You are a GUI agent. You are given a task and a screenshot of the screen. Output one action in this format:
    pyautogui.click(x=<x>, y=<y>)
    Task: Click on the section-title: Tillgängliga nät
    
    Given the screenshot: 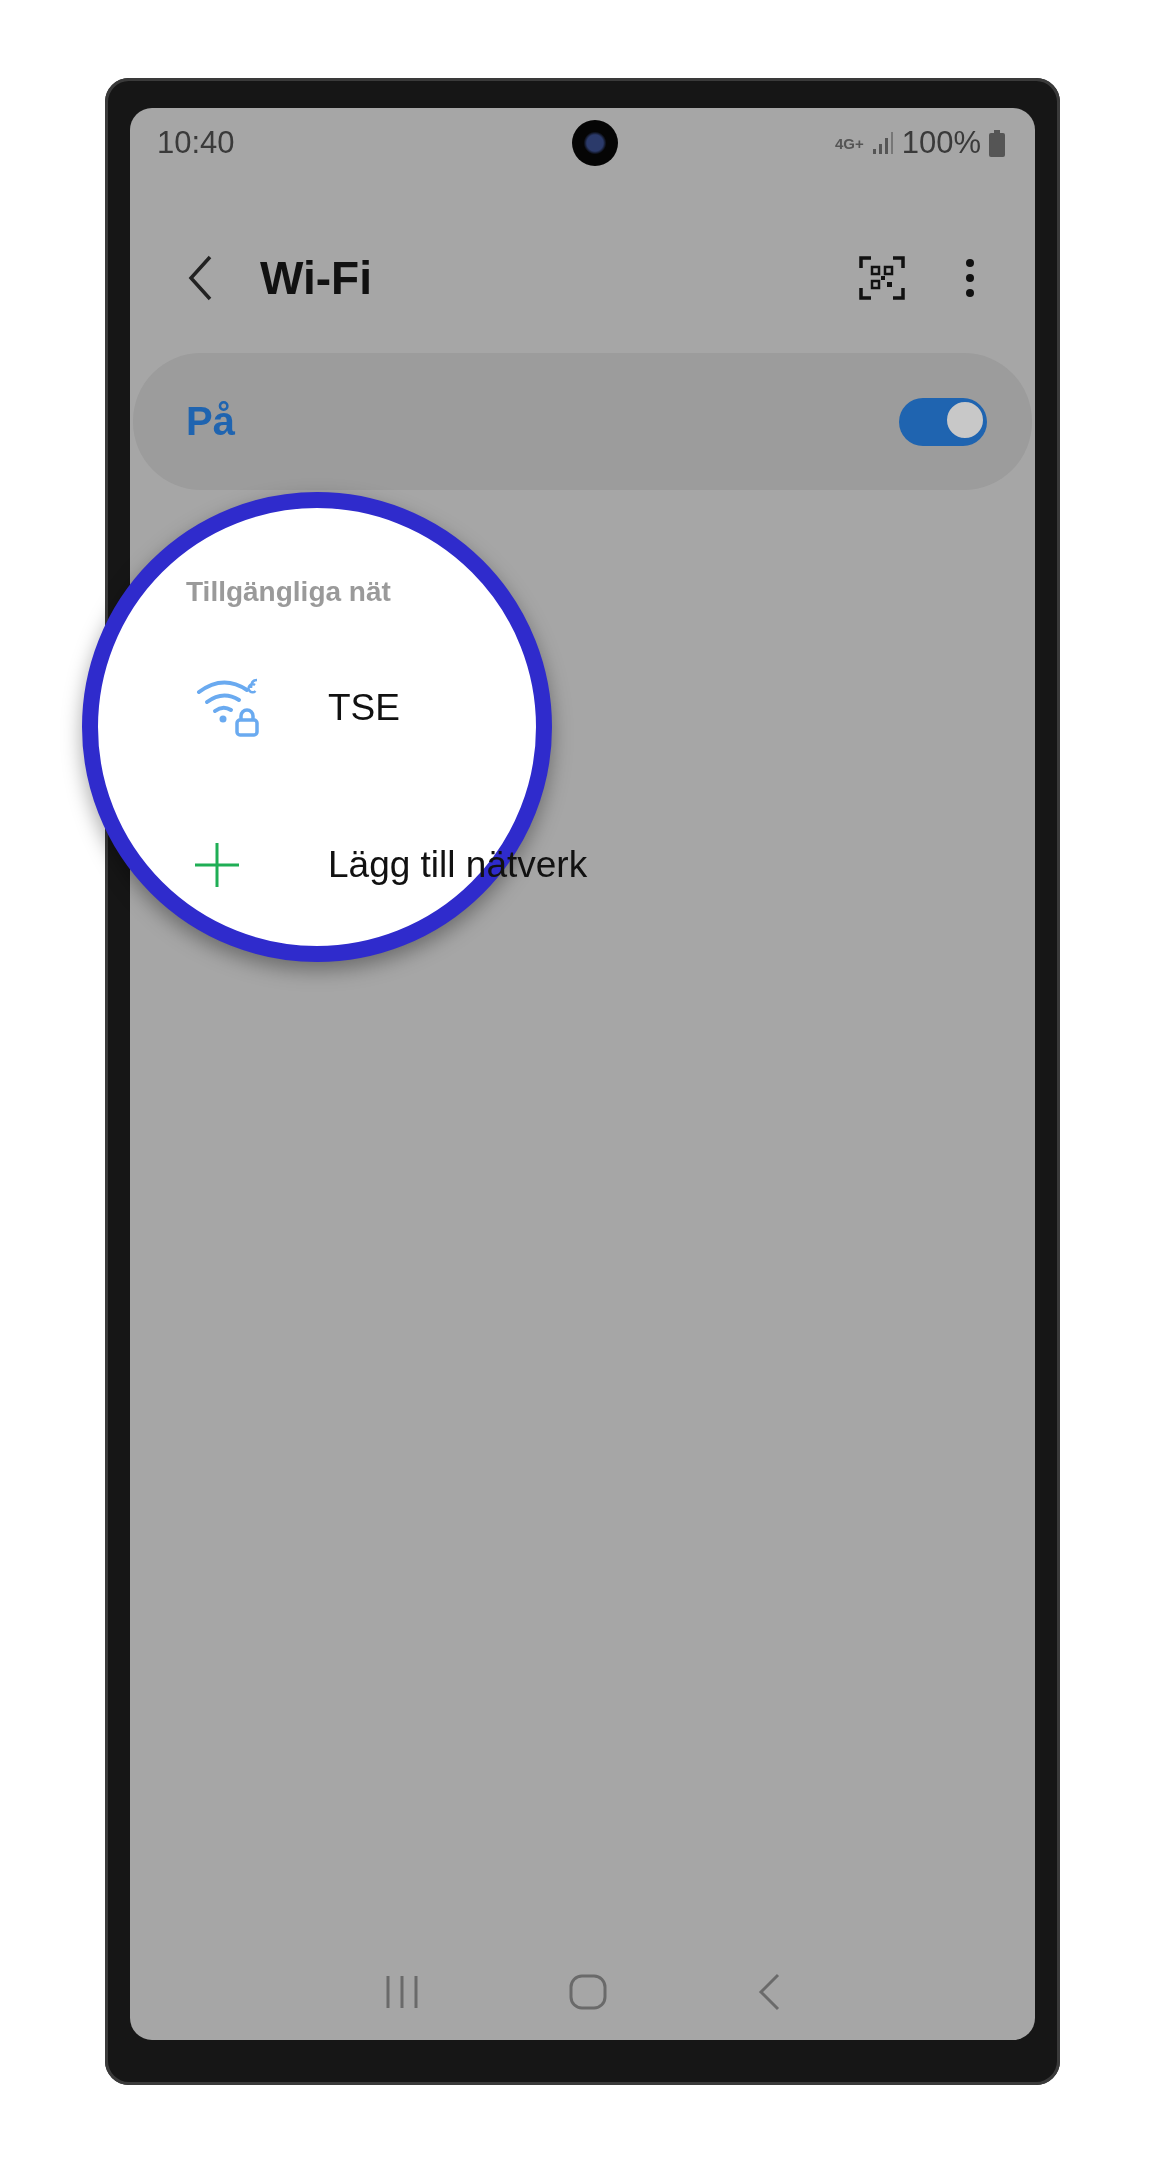 What is the action you would take?
    pyautogui.click(x=288, y=592)
    